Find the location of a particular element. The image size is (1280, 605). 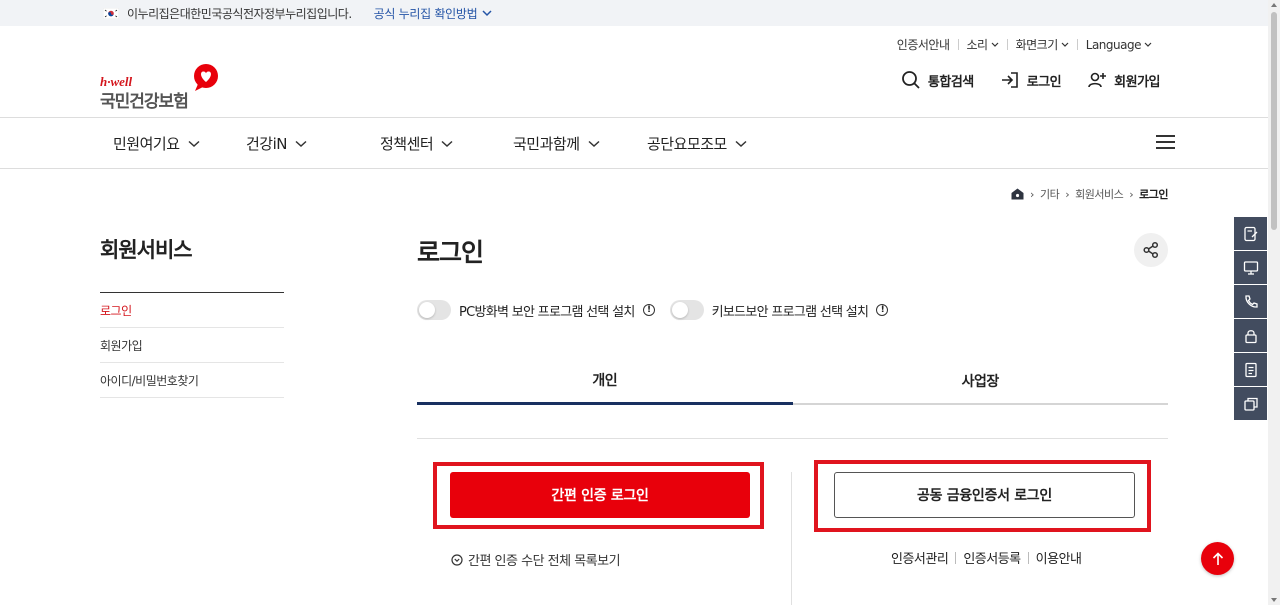

util-screen-size: 화면크기 is located at coordinates (1042, 44).